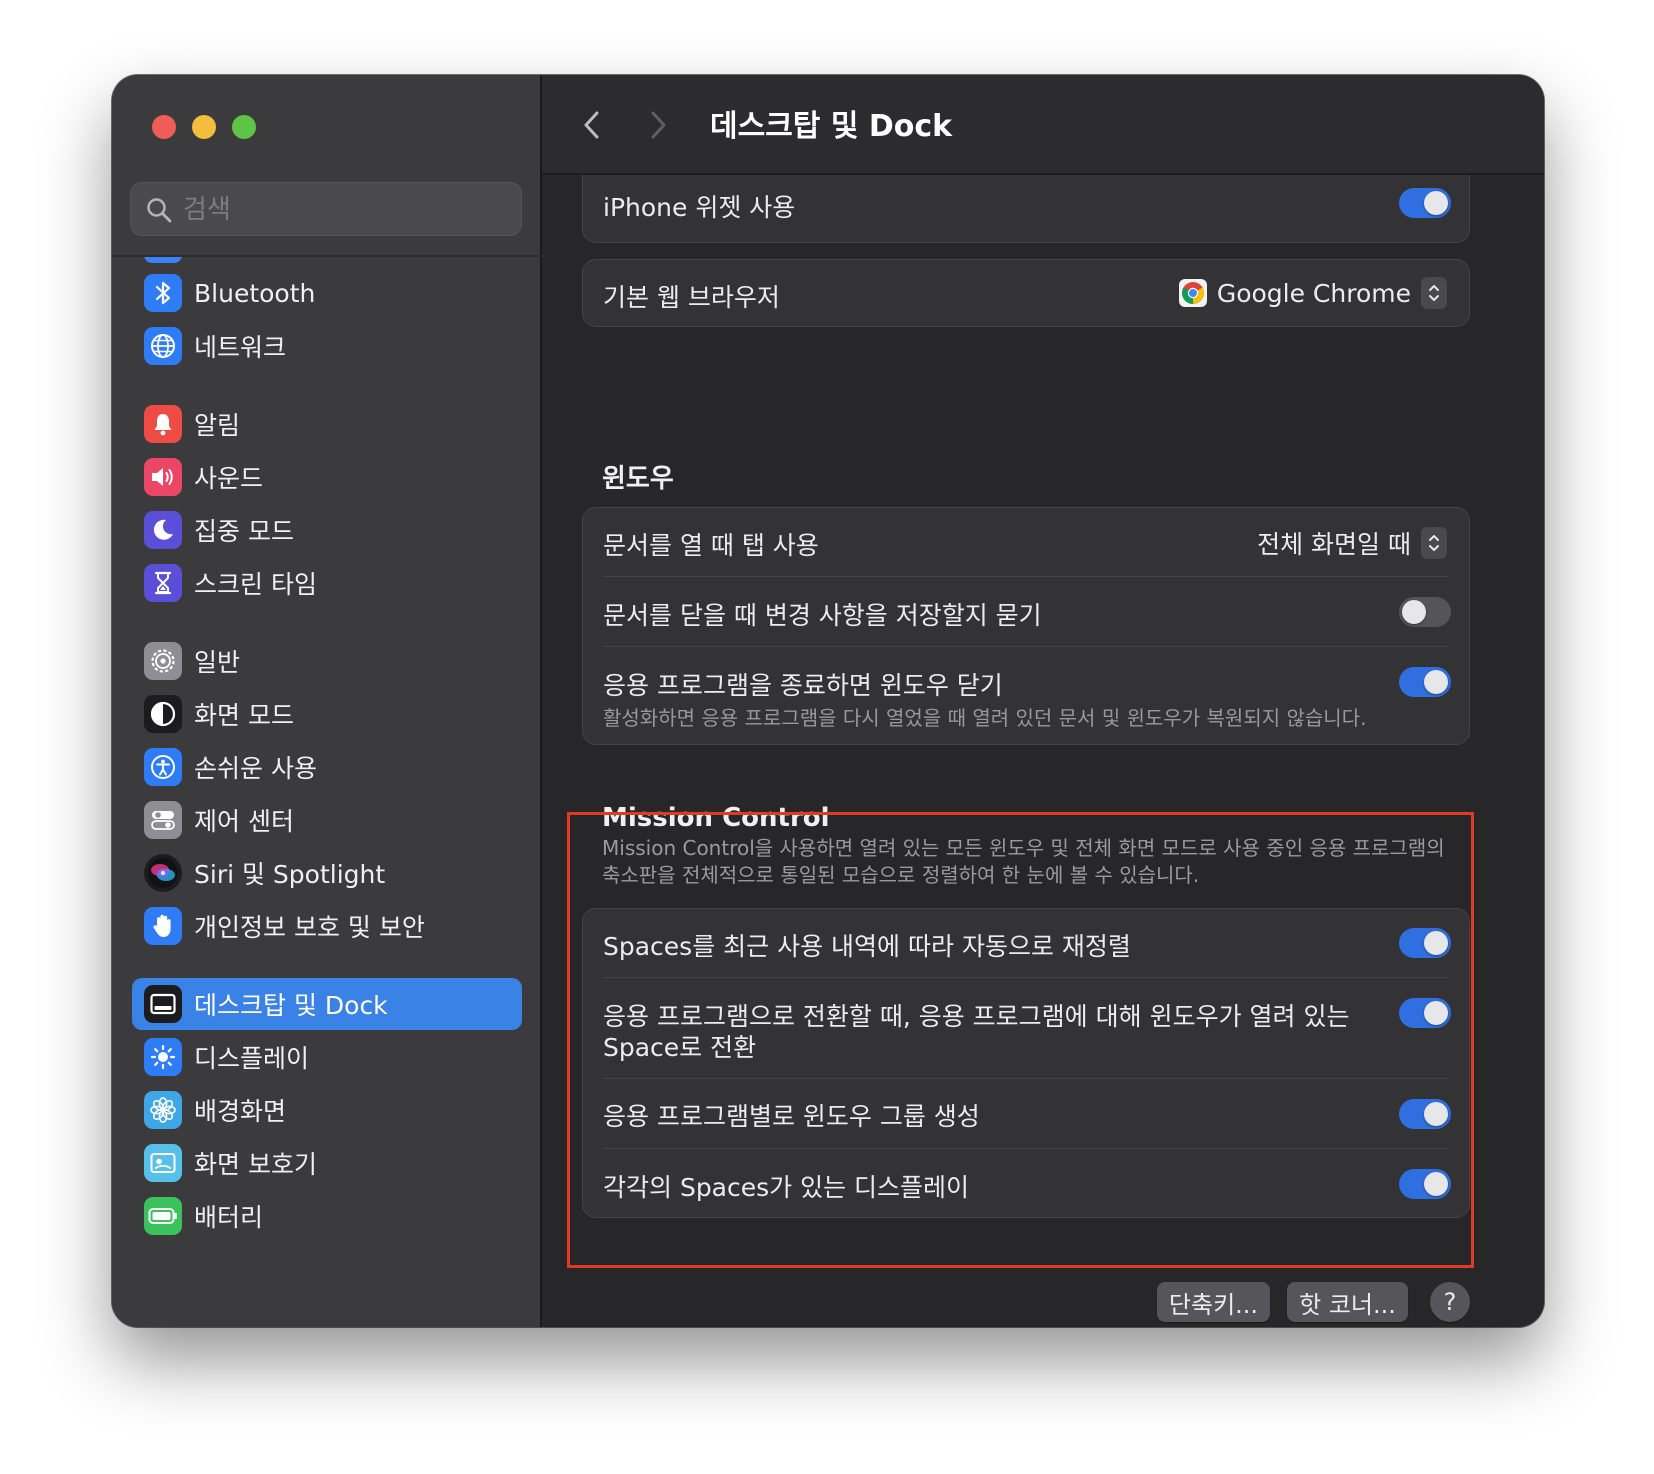  I want to click on chevron-left-icon, so click(591, 125).